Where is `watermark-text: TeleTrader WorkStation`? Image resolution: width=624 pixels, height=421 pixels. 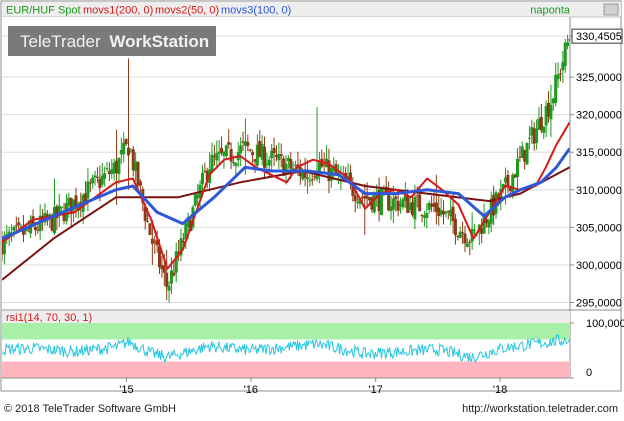
watermark-text: TeleTrader WorkStation is located at coordinates (114, 41).